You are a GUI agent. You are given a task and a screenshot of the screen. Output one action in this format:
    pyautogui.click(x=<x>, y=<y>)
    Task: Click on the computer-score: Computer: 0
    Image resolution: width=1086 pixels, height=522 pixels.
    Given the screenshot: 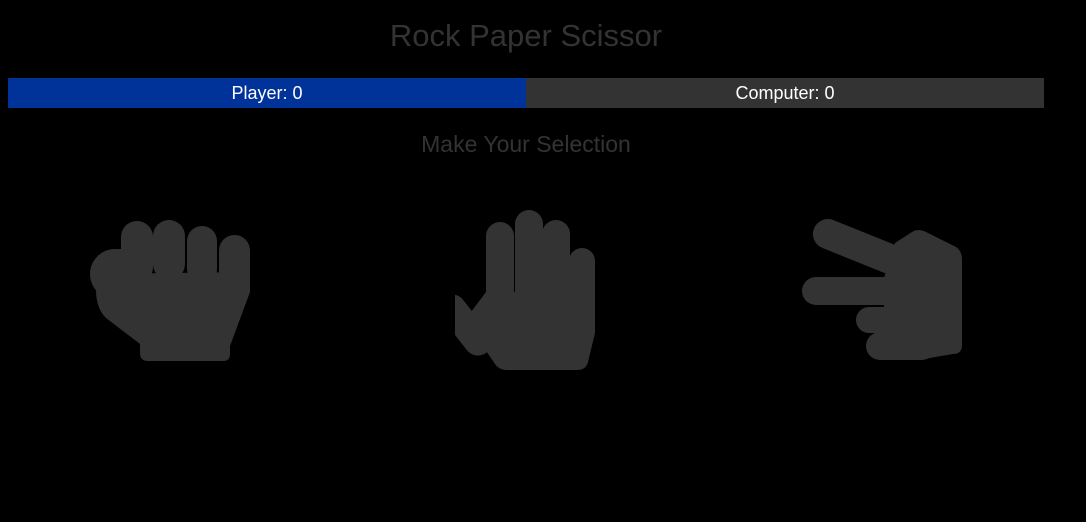 What is the action you would take?
    pyautogui.click(x=785, y=93)
    